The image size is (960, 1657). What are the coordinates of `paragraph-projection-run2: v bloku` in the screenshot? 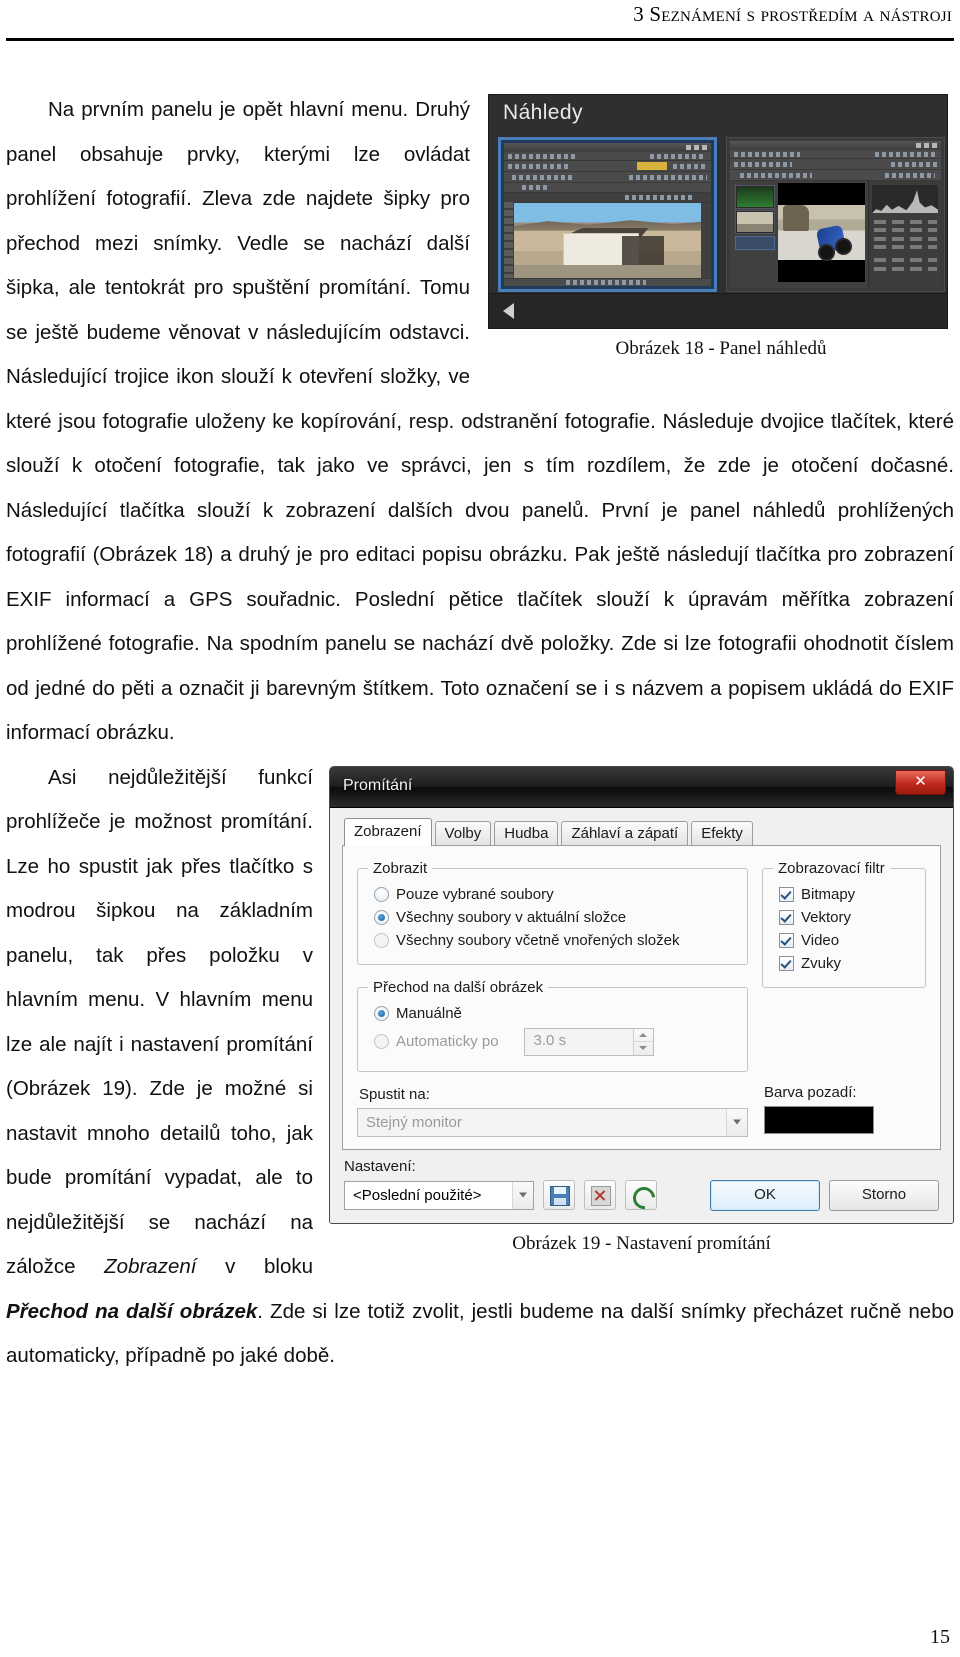 It's located at (254, 1266).